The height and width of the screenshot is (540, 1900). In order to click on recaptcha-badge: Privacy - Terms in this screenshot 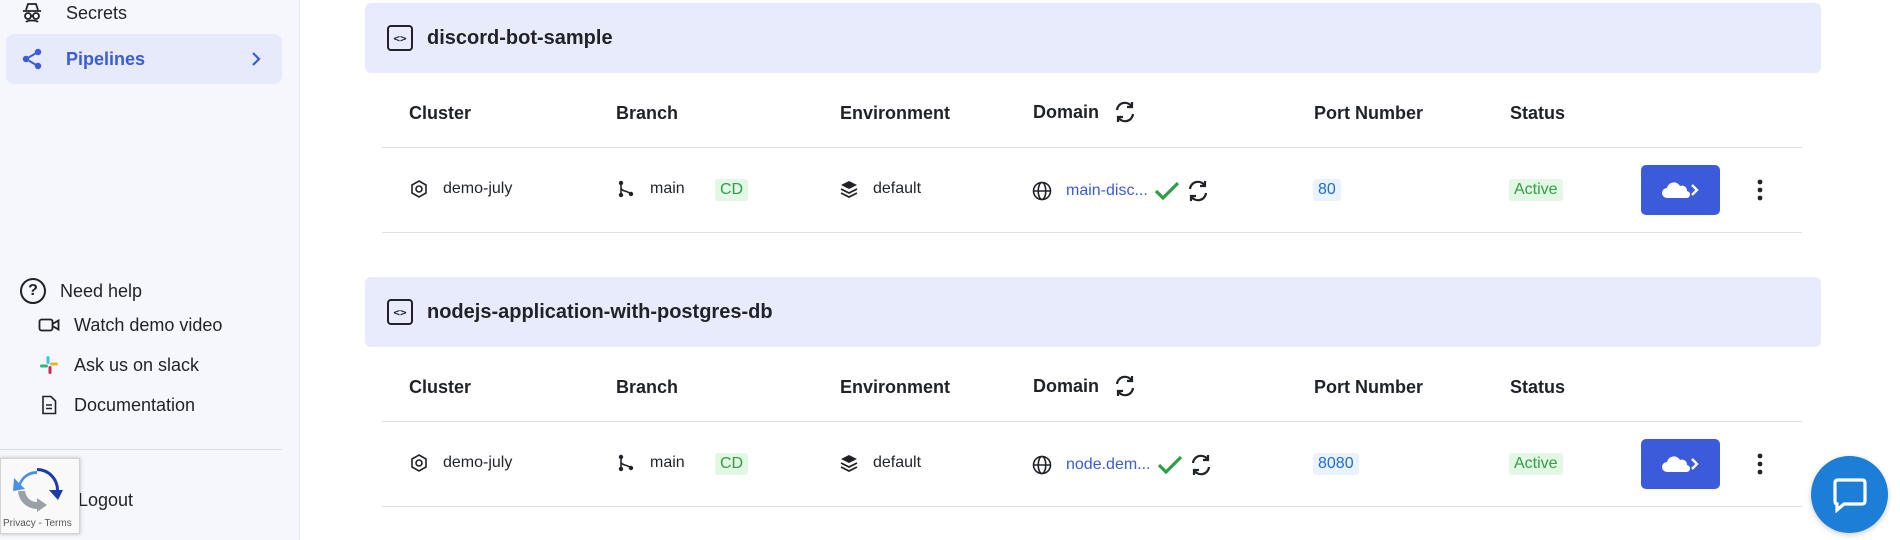, I will do `click(40, 496)`.